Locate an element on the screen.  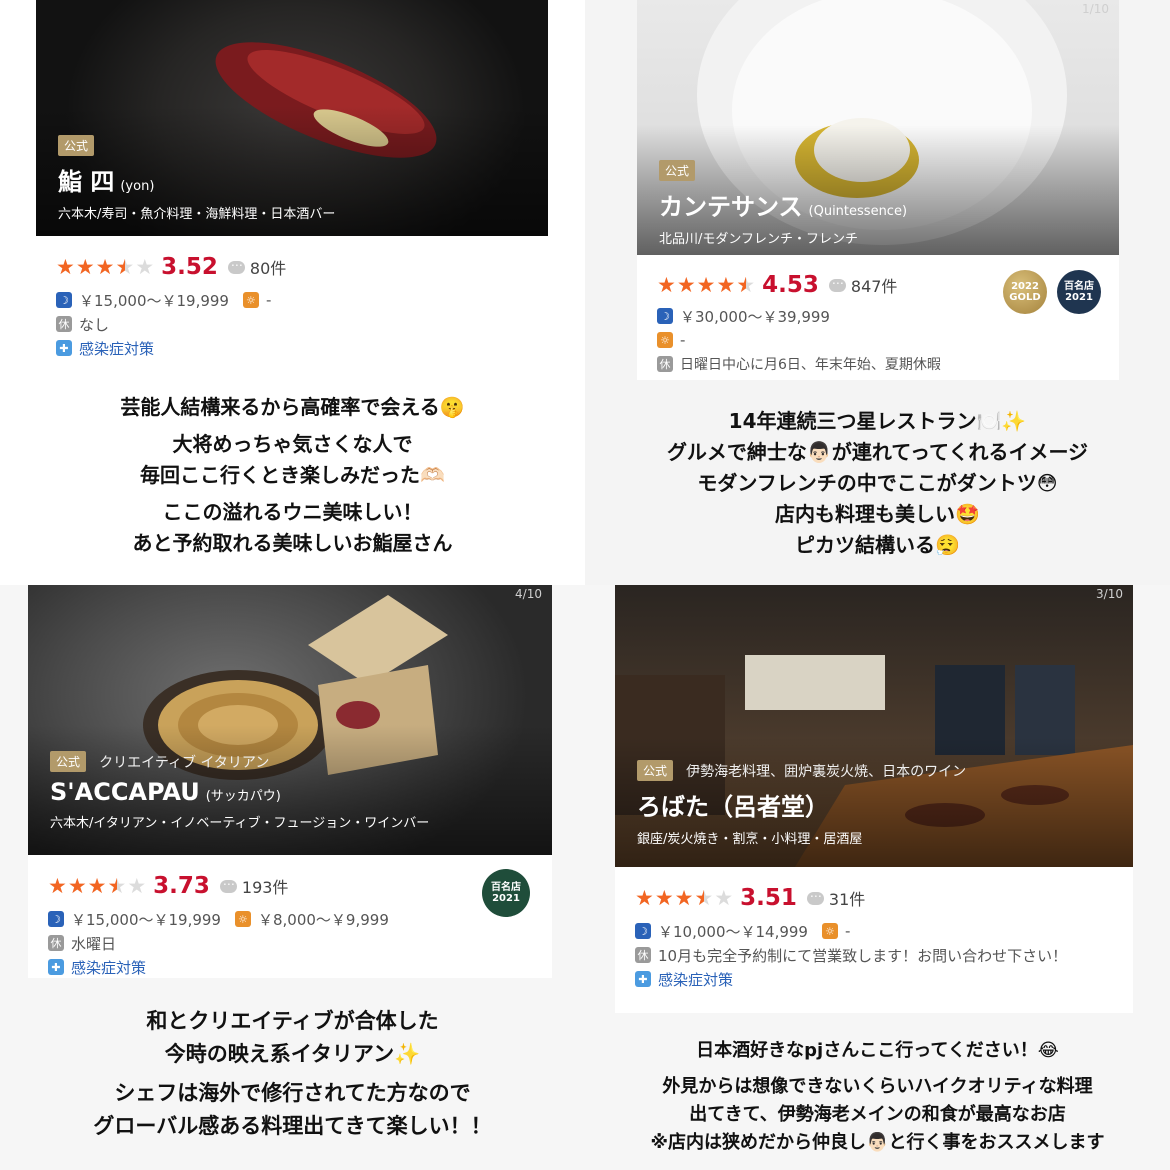
review-count: 31件 is located at coordinates (847, 898).